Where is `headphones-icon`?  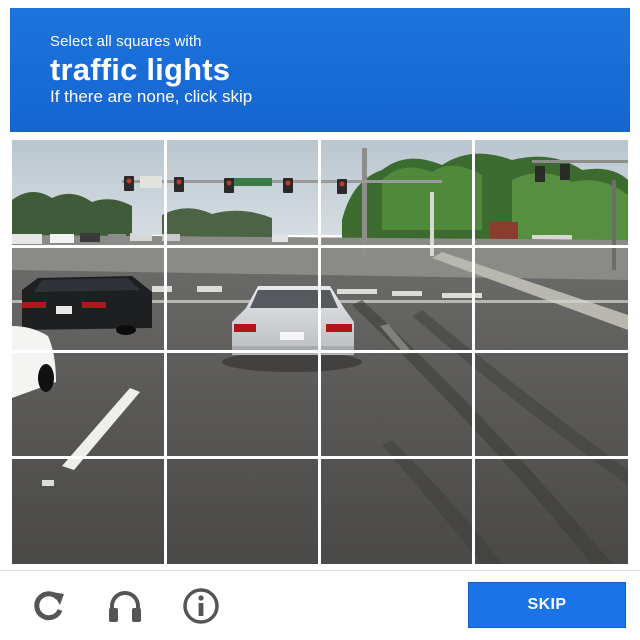
headphones-icon is located at coordinates (125, 606).